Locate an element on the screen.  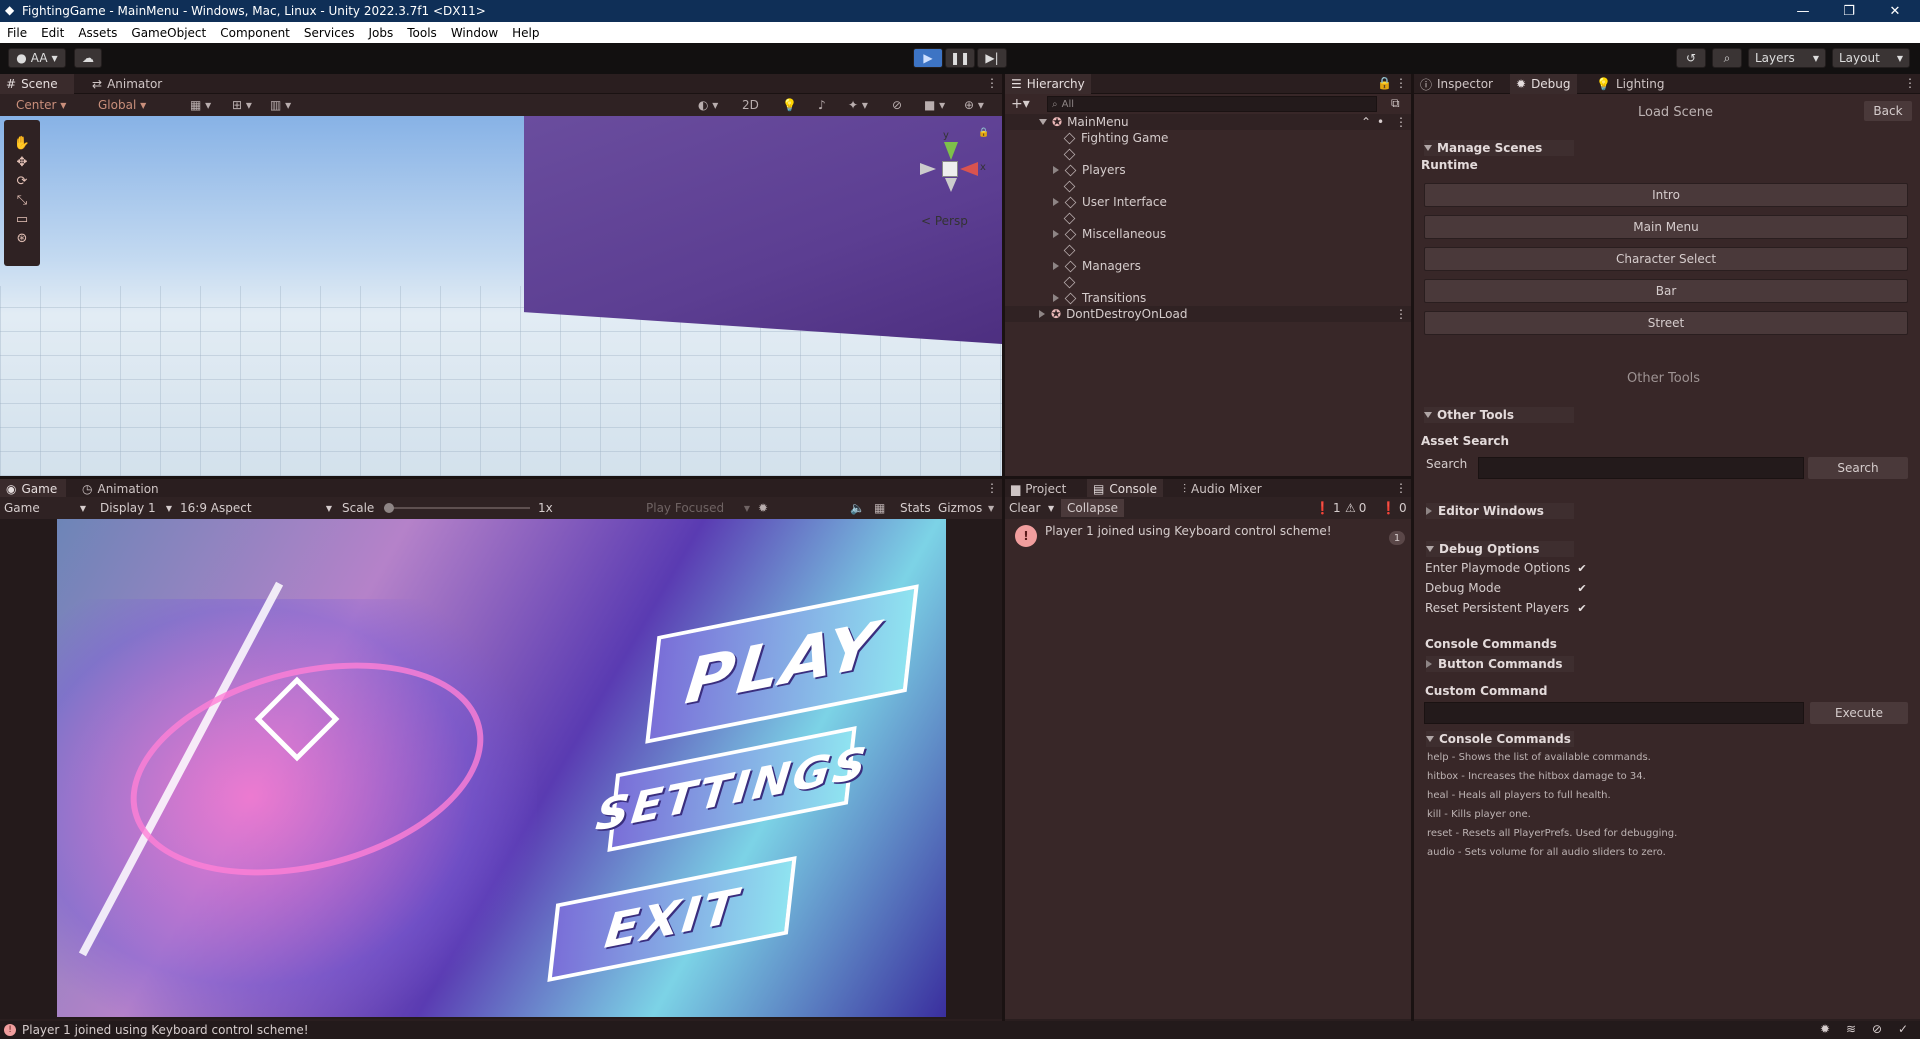
tab-console: ▤ Console is located at coordinates (1125, 489).